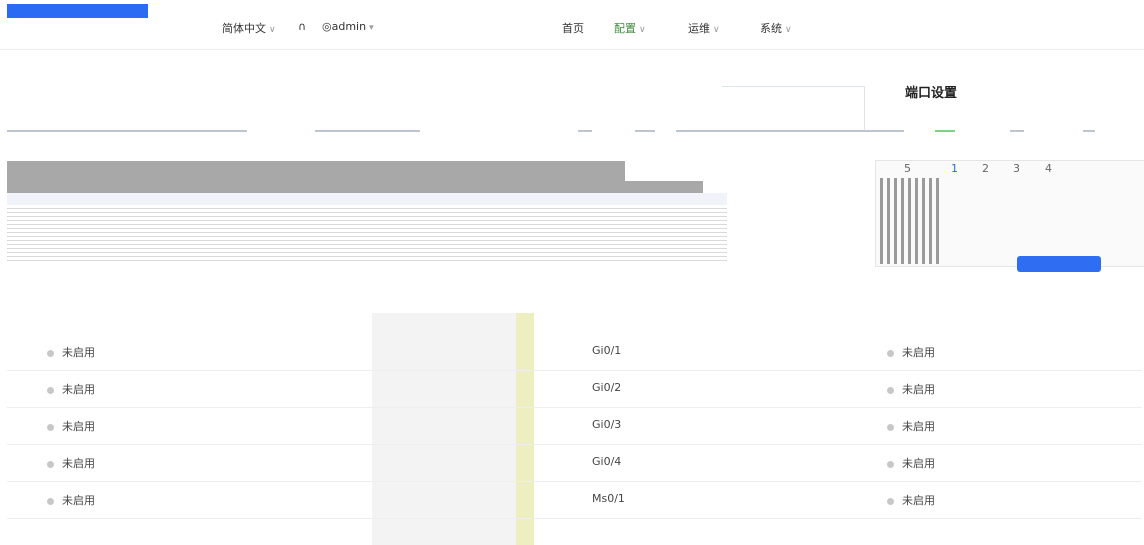 This screenshot has height=545, width=1144. I want to click on chevron-down-icon: ▾, so click(371, 28).